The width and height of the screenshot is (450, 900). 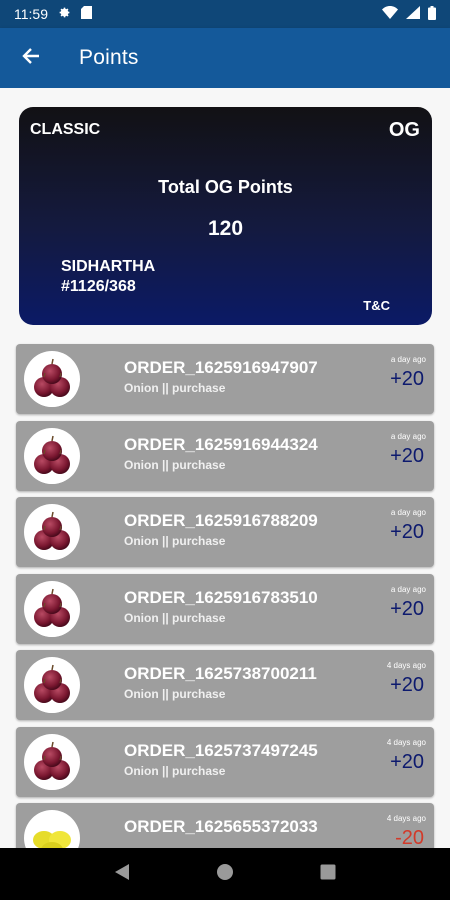 I want to click on member-name: SIDHARTHA, so click(x=108, y=266).